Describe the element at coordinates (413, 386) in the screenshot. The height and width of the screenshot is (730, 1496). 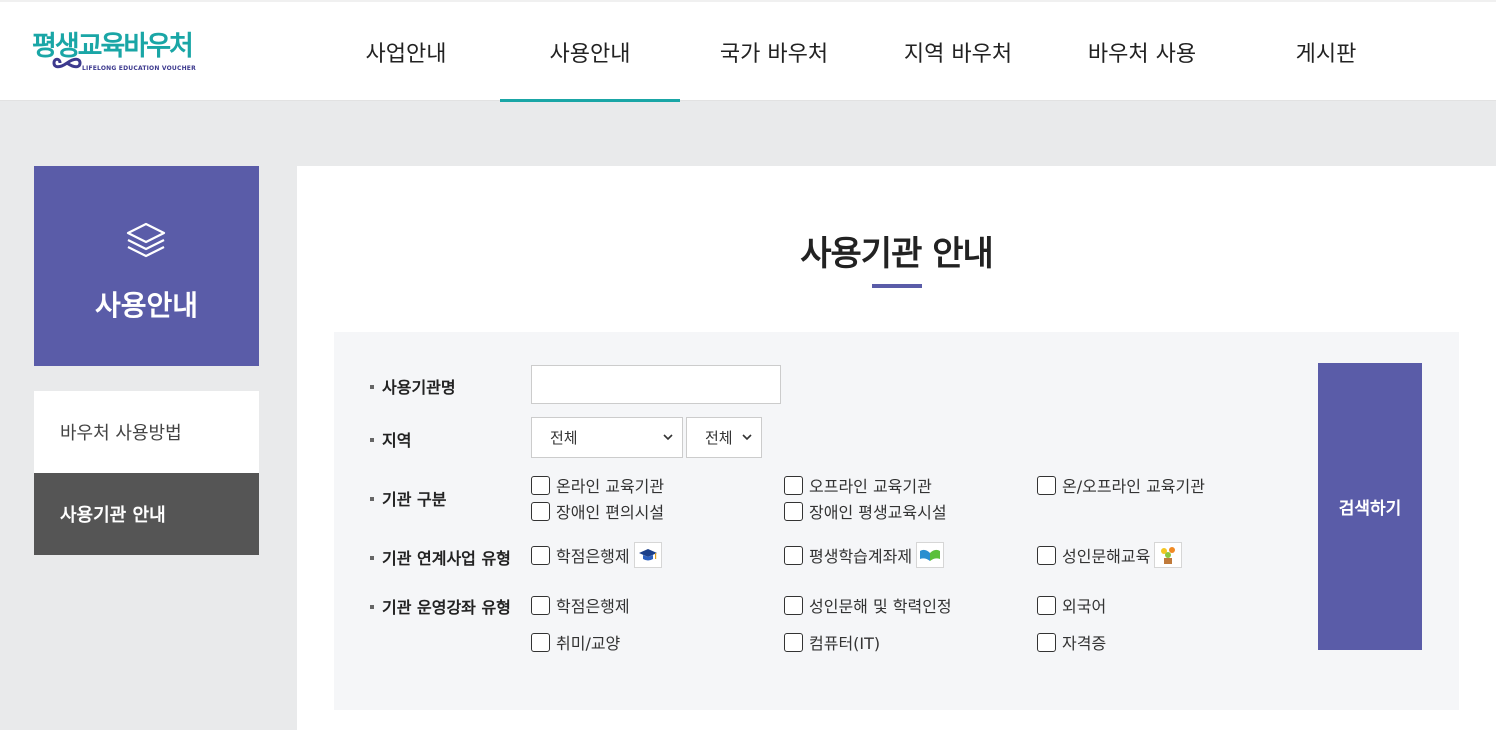
I see `label-institution-name: 사용기관명` at that location.